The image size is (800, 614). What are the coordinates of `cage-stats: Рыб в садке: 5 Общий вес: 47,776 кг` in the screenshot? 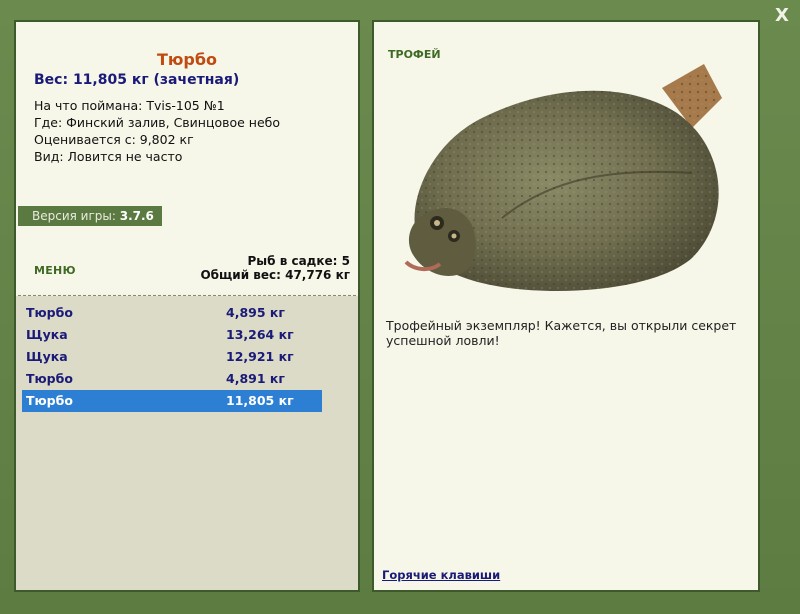 It's located at (275, 268).